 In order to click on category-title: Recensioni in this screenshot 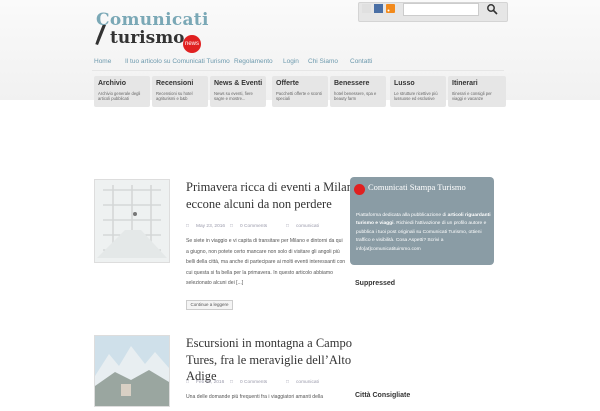, I will do `click(175, 83)`.